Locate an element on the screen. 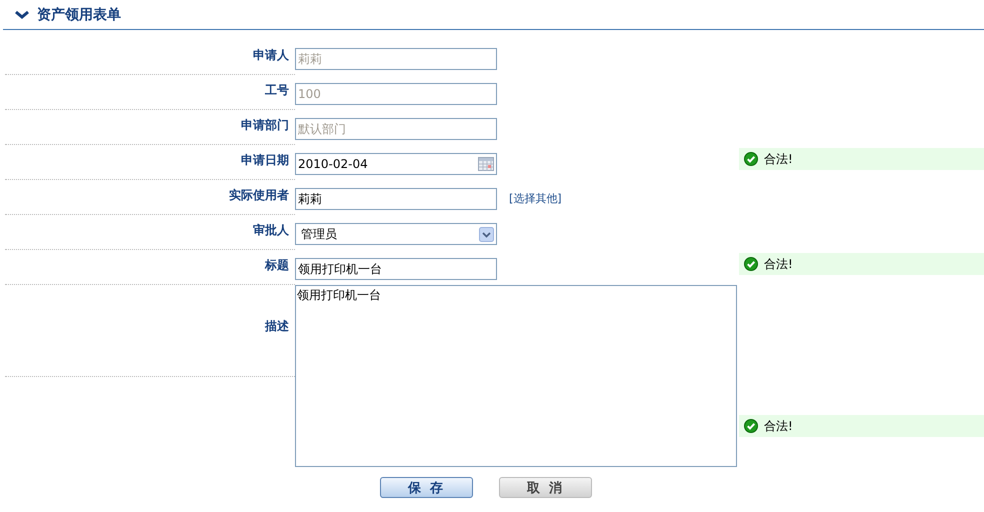 This screenshot has width=984, height=512. save-button: 保 存 is located at coordinates (426, 487).